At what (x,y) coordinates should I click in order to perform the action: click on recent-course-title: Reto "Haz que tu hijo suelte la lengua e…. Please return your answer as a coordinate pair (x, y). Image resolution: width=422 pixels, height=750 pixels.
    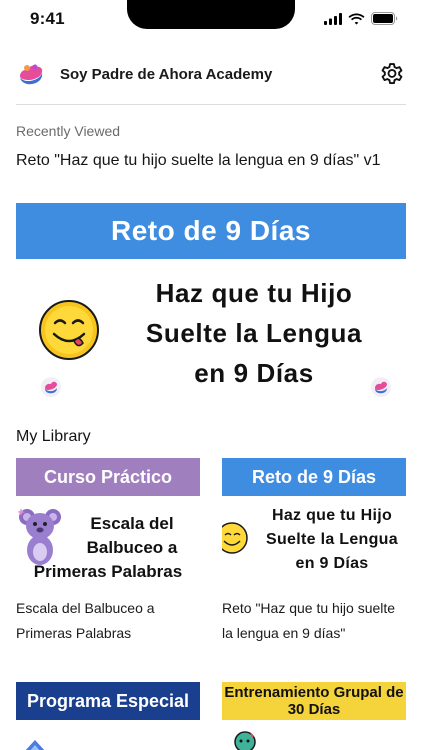
    Looking at the image, I should click on (206, 161).